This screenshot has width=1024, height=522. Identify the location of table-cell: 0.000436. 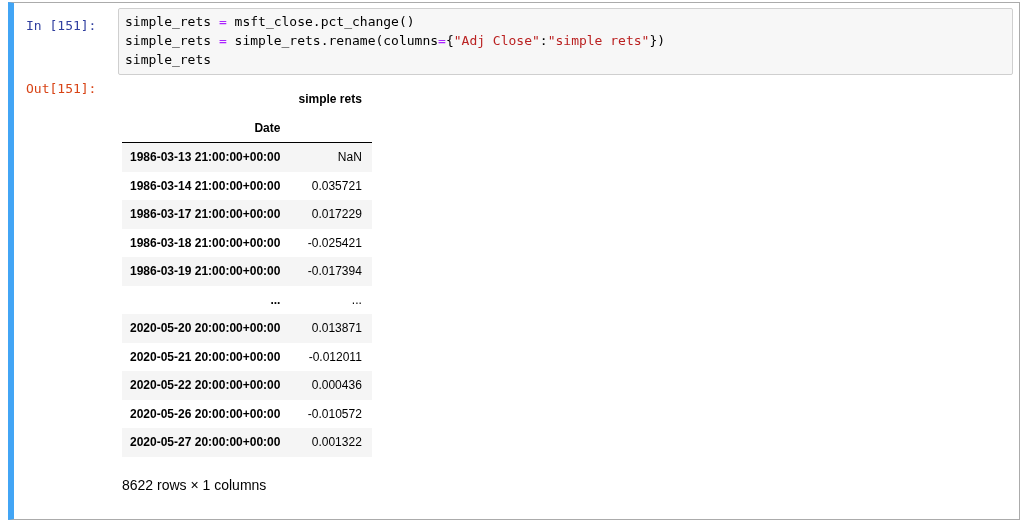
(331, 385).